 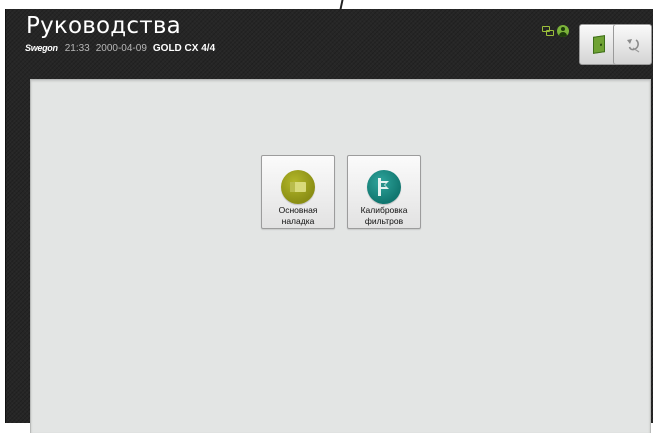 I want to click on clock-time: 21:33, so click(x=77, y=48).